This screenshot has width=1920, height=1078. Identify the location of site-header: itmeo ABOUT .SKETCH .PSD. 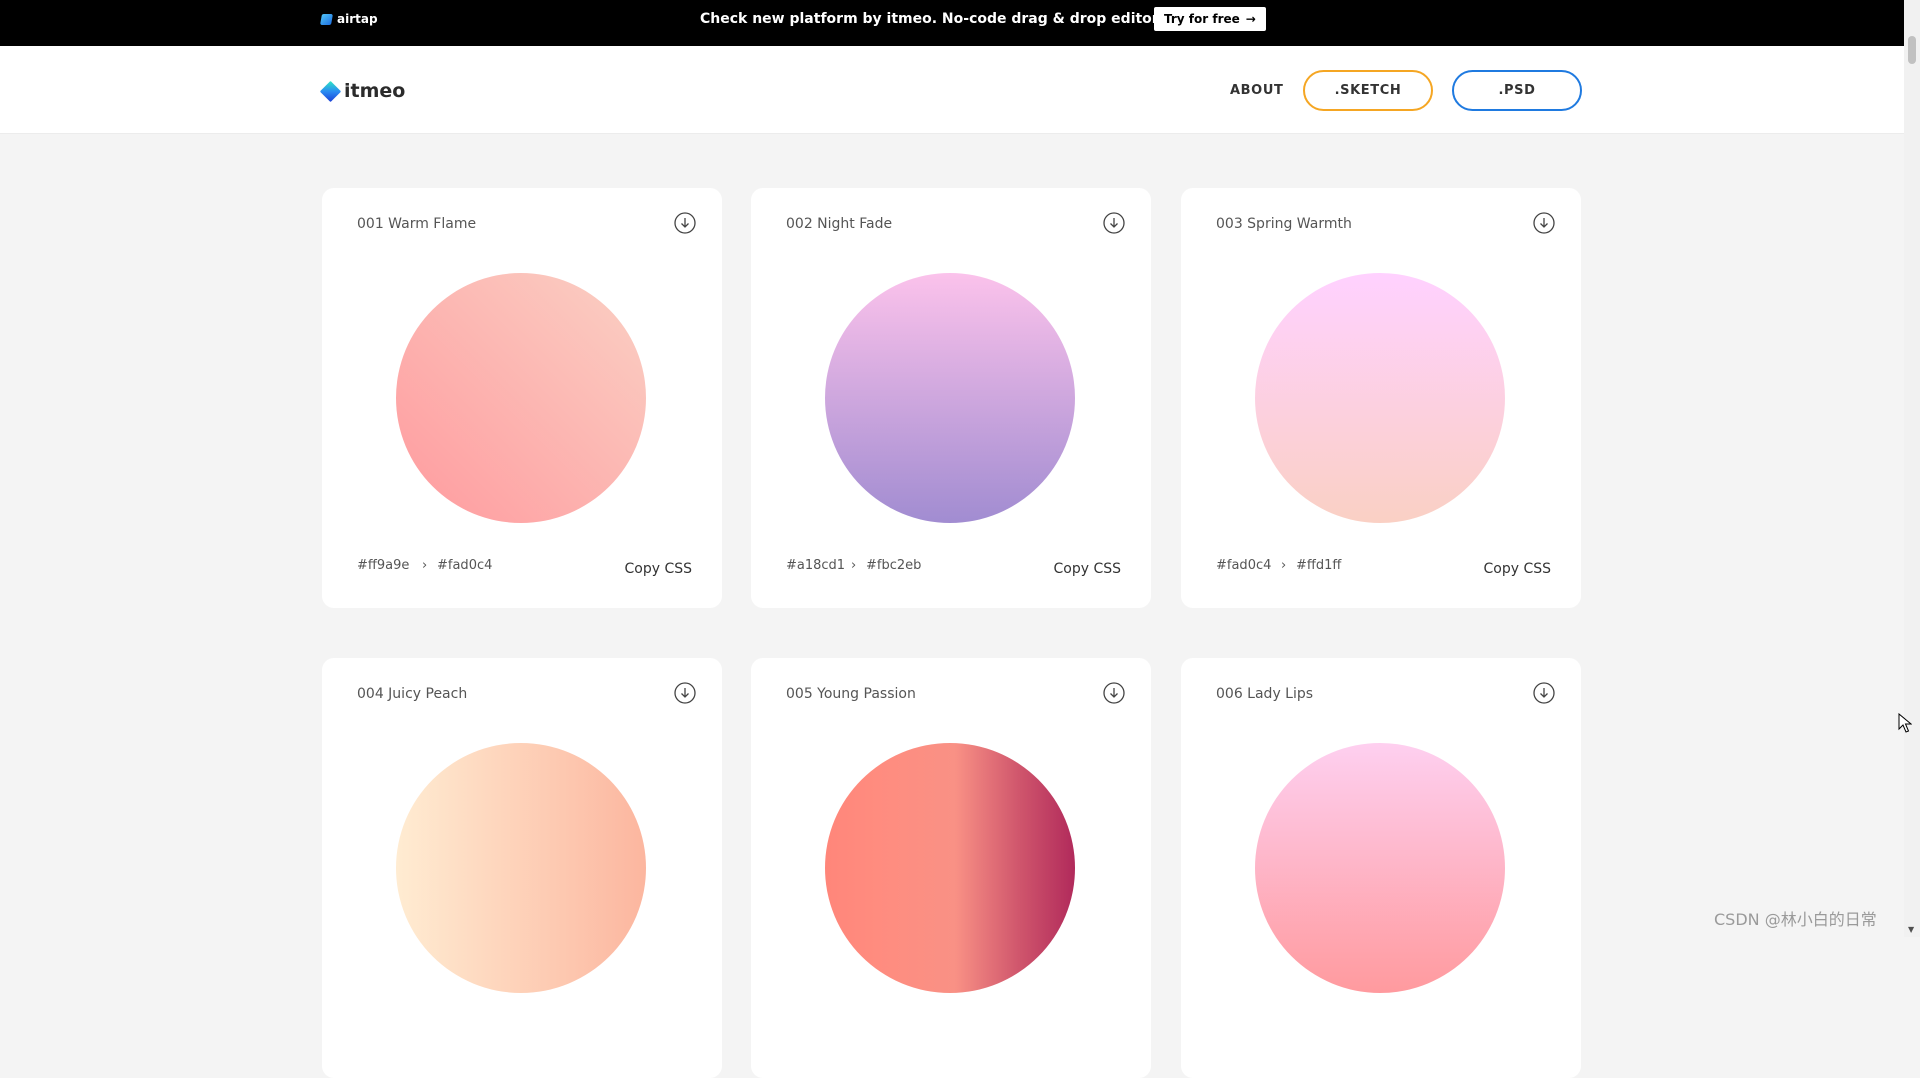
(952, 90).